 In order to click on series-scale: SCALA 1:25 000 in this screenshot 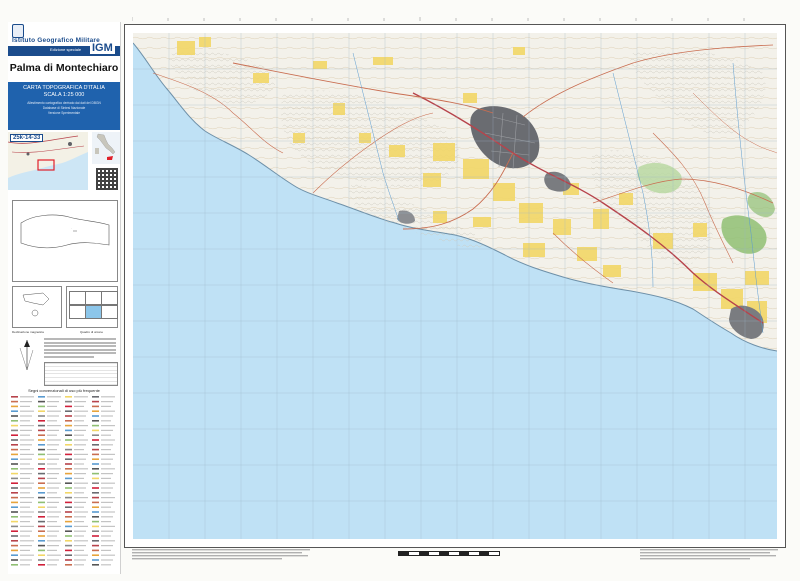, I will do `click(64, 95)`.